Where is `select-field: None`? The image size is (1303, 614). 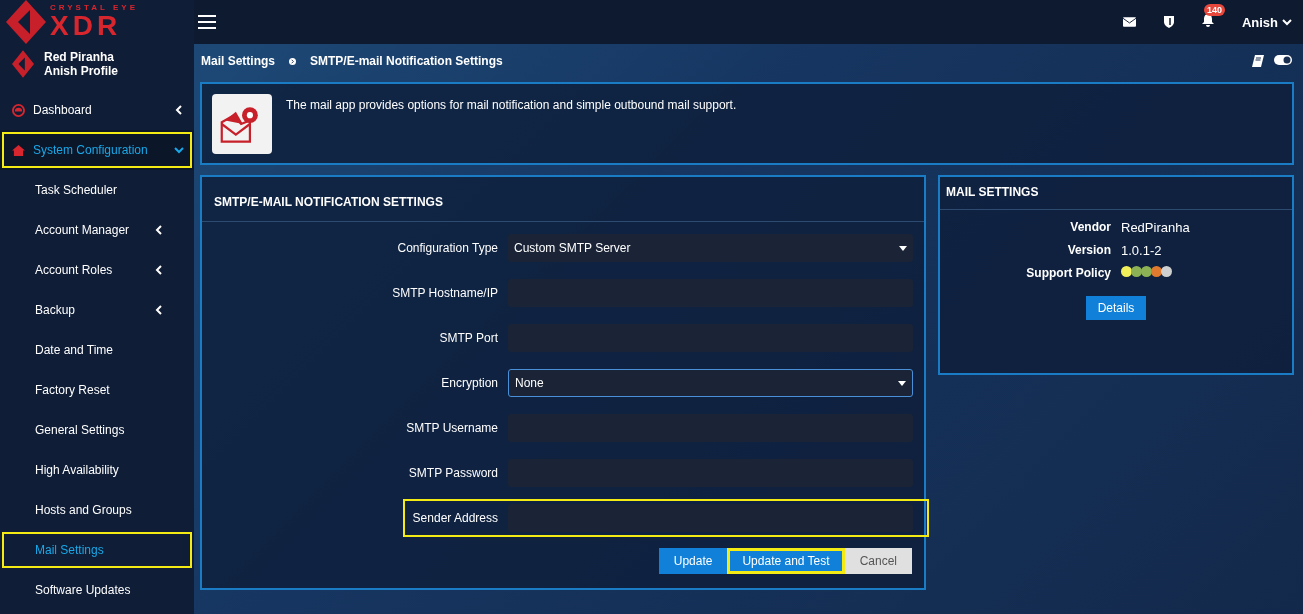
select-field: None is located at coordinates (710, 383).